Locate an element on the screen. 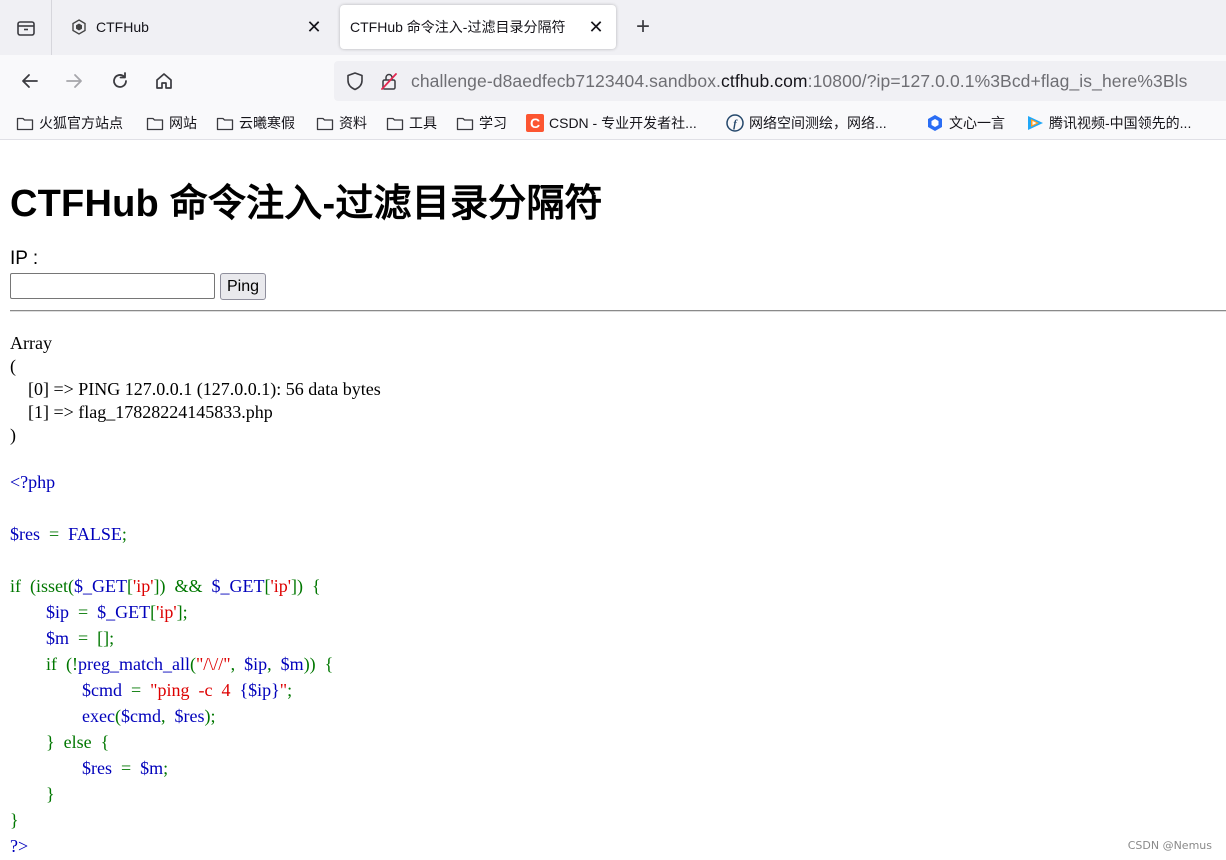 This screenshot has height=860, width=1226. tab-list-icon is located at coordinates (25, 28).